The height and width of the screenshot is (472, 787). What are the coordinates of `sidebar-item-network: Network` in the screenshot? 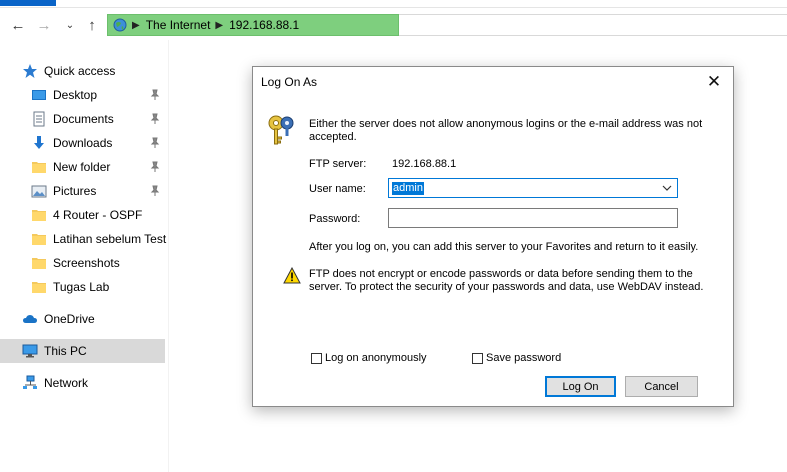 It's located at (93, 383).